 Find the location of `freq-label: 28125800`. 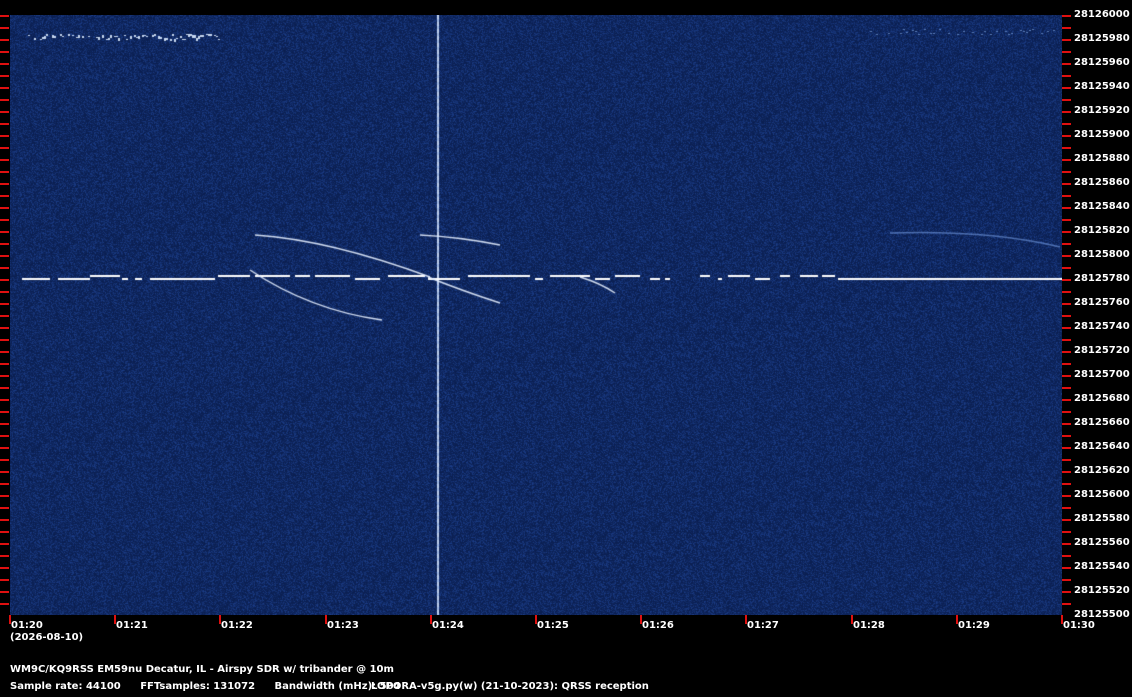

freq-label: 28125800 is located at coordinates (1102, 254).